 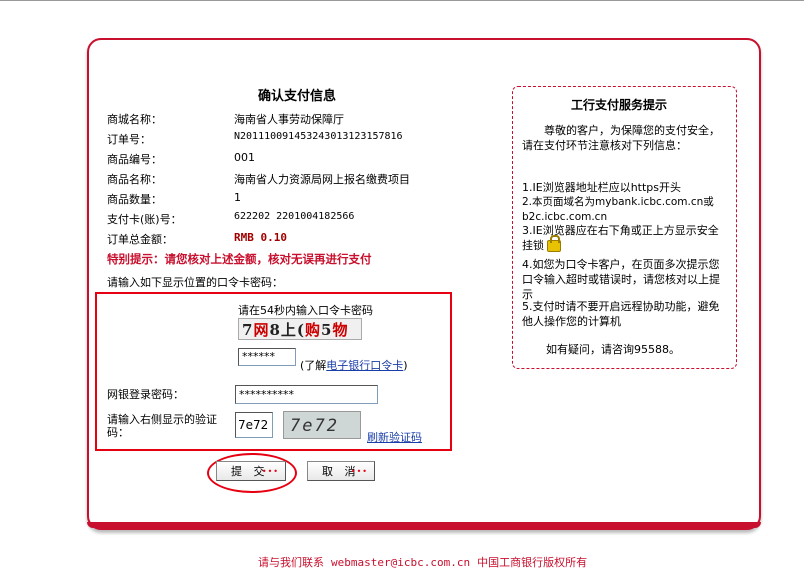 What do you see at coordinates (144, 219) in the screenshot?
I see `info-label: 支付卡(账)号：` at bounding box center [144, 219].